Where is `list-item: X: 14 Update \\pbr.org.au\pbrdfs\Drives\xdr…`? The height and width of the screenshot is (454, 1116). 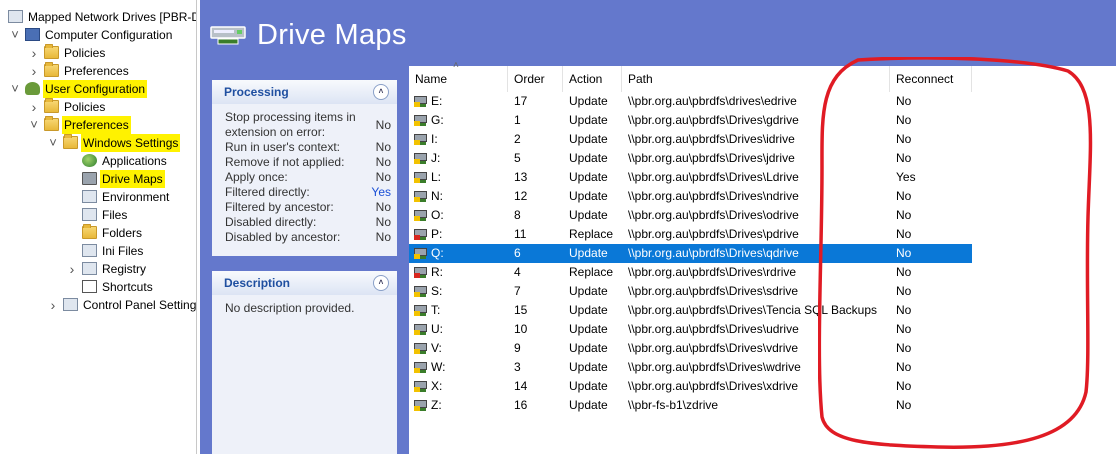
list-item: X: 14 Update \\pbr.org.au\pbrdfs\Drives\xdr… is located at coordinates (690, 386).